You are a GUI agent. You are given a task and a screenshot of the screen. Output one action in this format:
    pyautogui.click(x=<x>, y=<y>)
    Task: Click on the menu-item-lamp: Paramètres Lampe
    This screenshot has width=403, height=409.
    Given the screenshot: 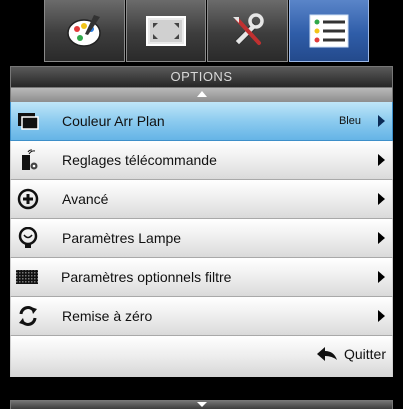 What is the action you would take?
    pyautogui.click(x=201, y=238)
    